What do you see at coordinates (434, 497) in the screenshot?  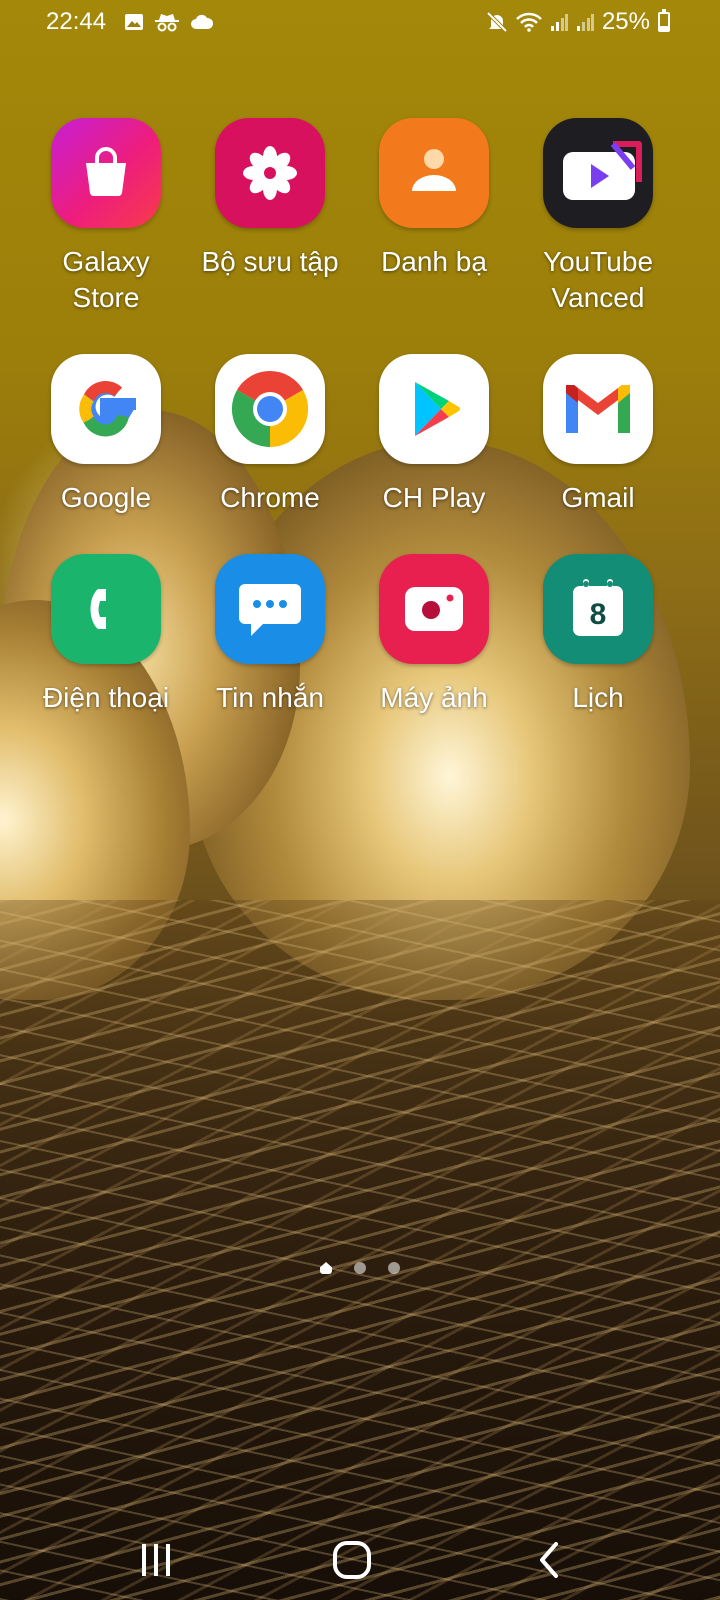 I see `app-label: CH Play` at bounding box center [434, 497].